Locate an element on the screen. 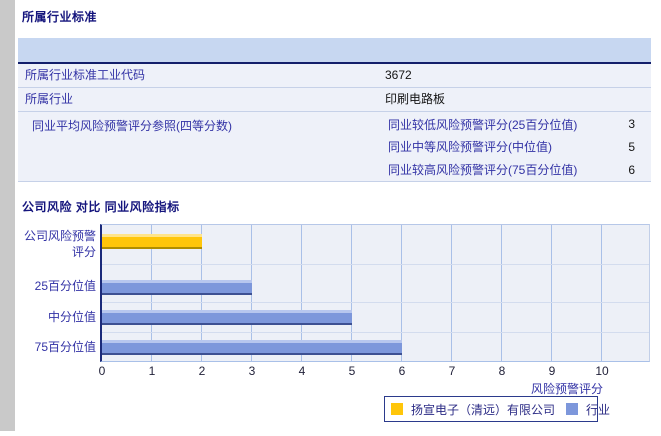 The image size is (661, 436). x-tick-label: 2 is located at coordinates (202, 371).